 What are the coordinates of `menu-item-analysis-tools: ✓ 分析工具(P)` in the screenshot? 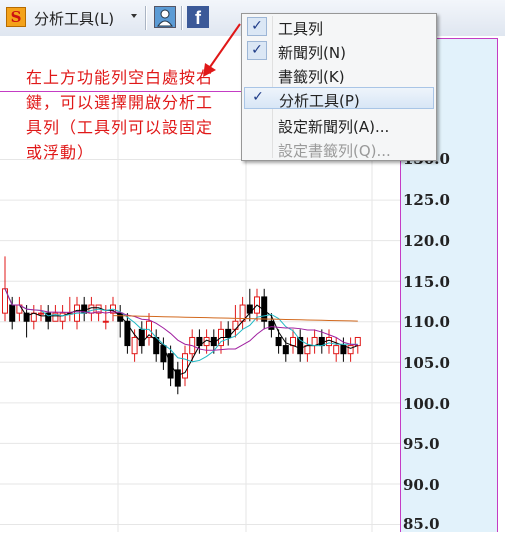 It's located at (339, 98).